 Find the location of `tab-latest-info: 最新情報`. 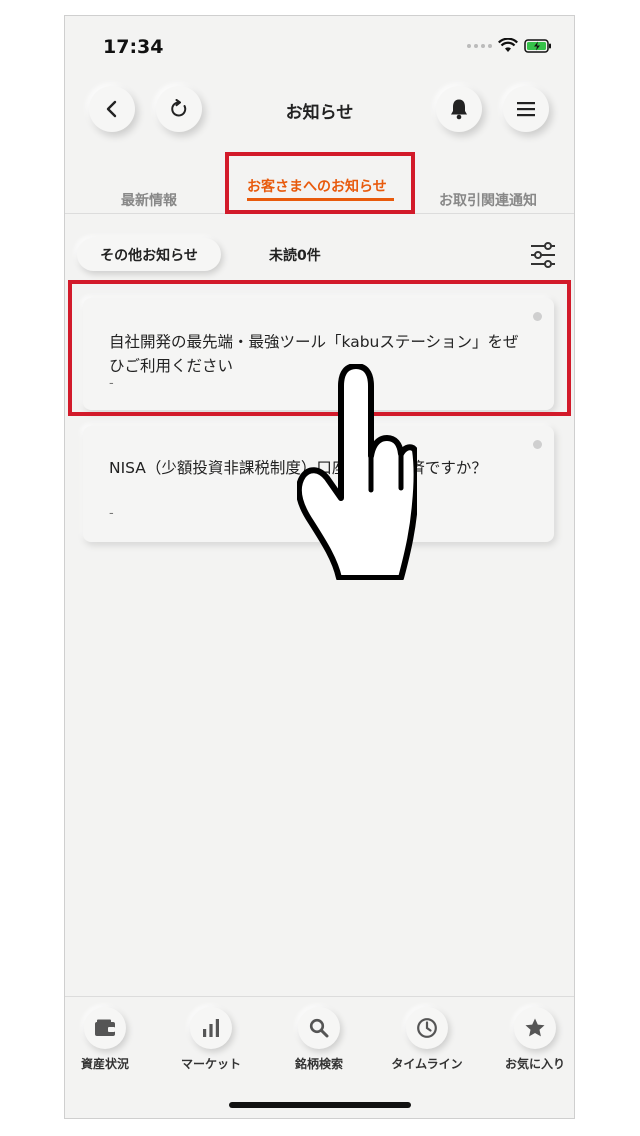

tab-latest-info: 最新情報 is located at coordinates (149, 200).